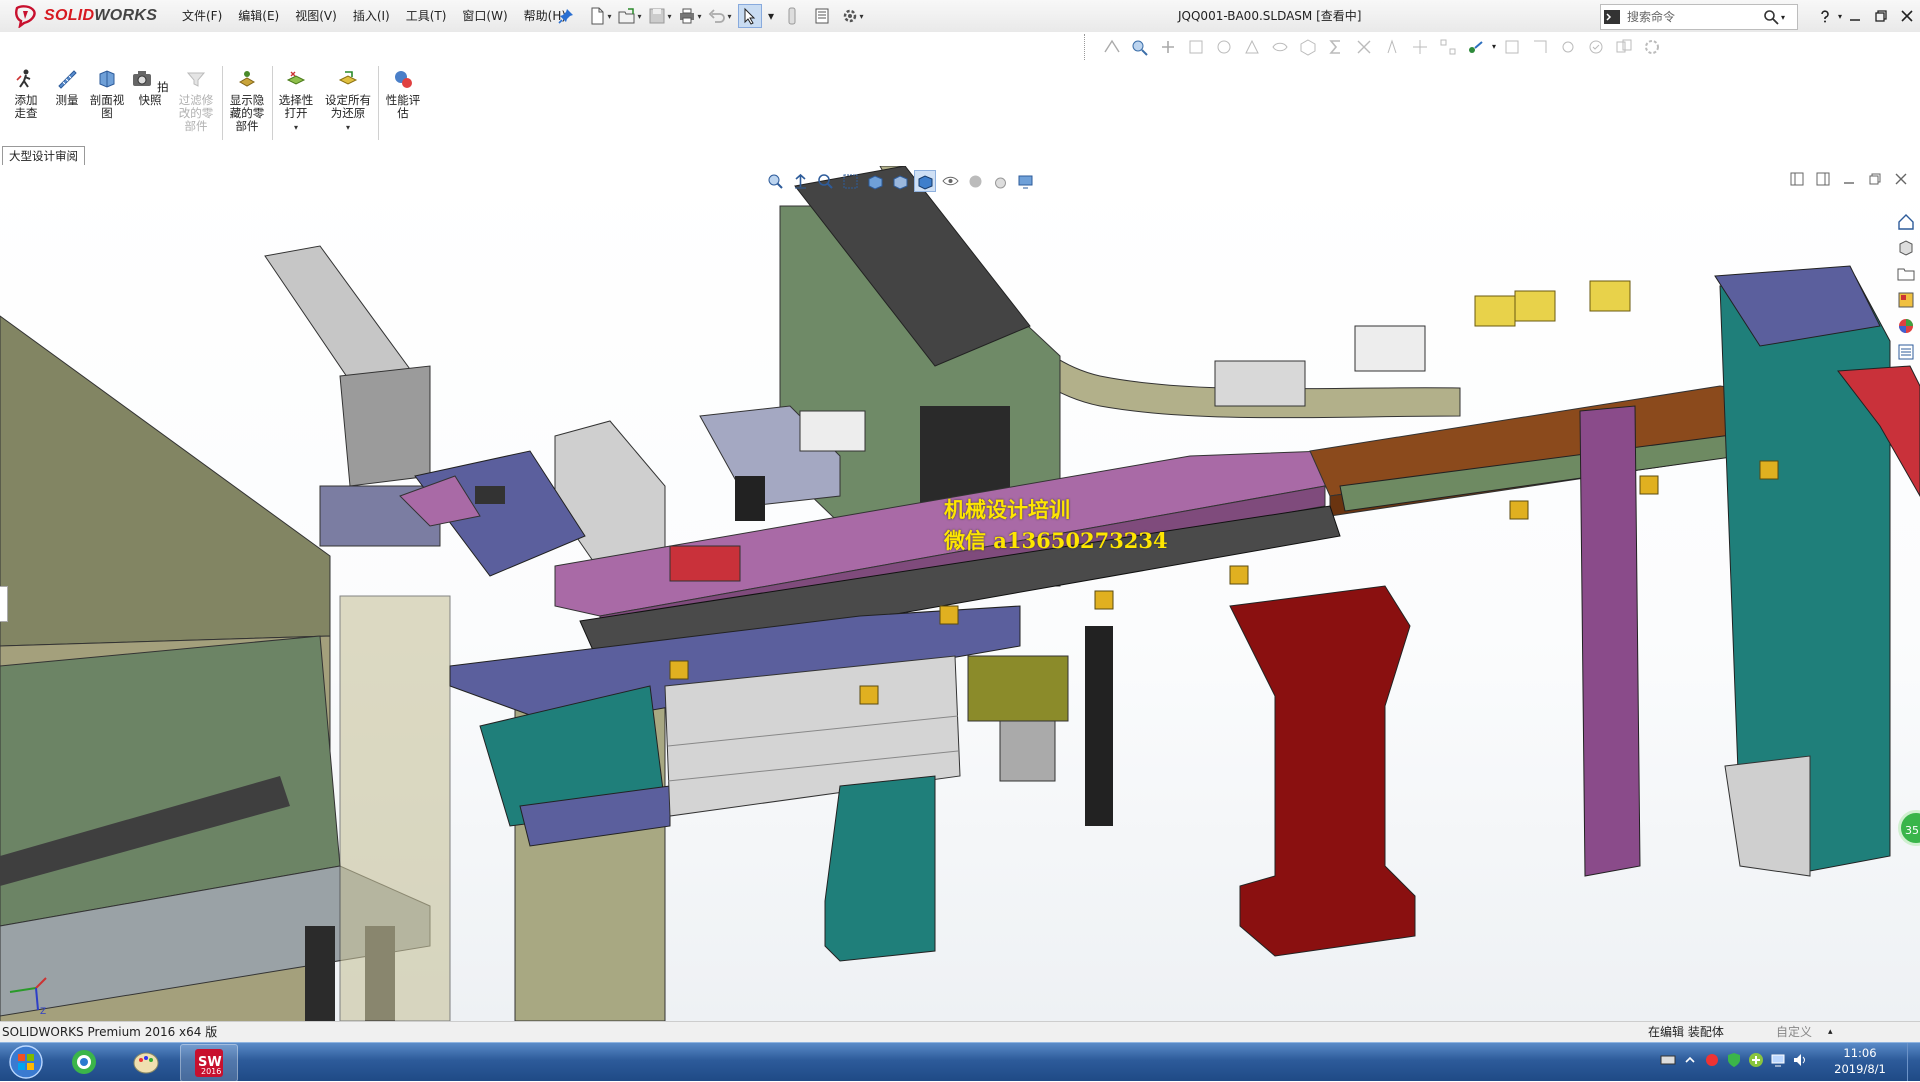  What do you see at coordinates (900, 181) in the screenshot?
I see `display-style-button` at bounding box center [900, 181].